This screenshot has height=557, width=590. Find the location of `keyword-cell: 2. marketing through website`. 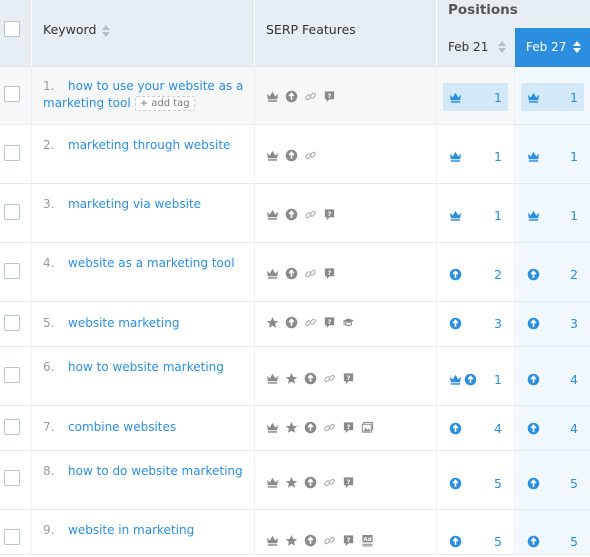

keyword-cell: 2. marketing through website is located at coordinates (143, 154).